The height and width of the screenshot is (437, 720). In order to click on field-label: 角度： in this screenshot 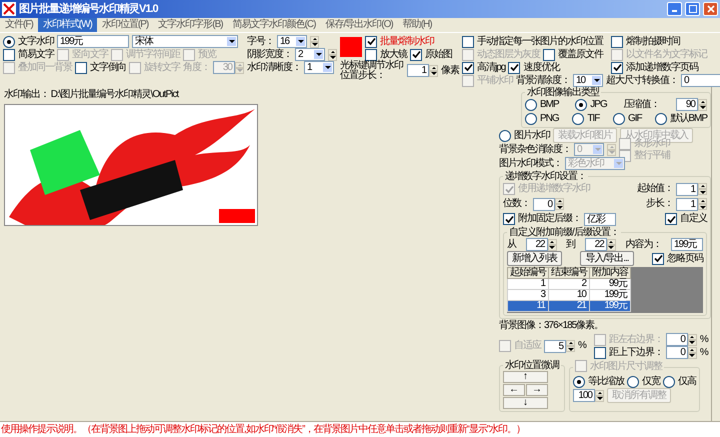, I will do `click(196, 68)`.